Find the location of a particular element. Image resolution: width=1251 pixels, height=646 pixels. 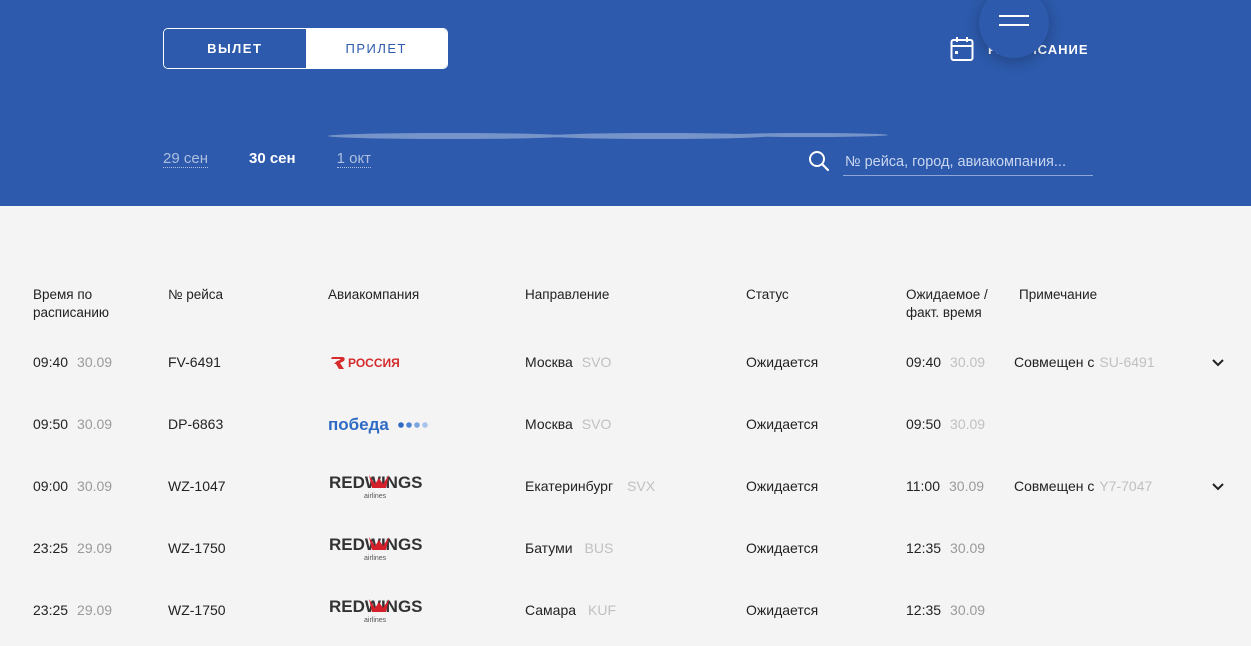

col-direction: Направление is located at coordinates (567, 294).